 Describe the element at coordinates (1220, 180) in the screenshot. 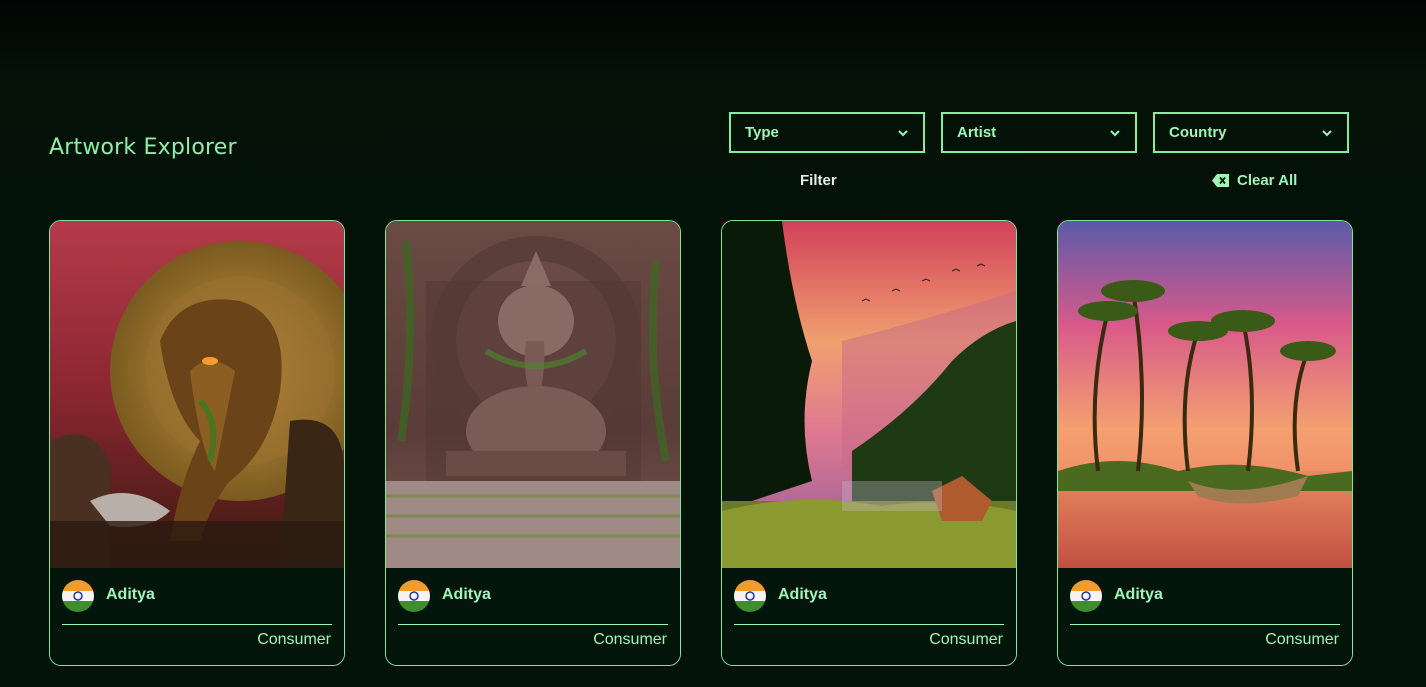

I see `backspace-icon` at that location.